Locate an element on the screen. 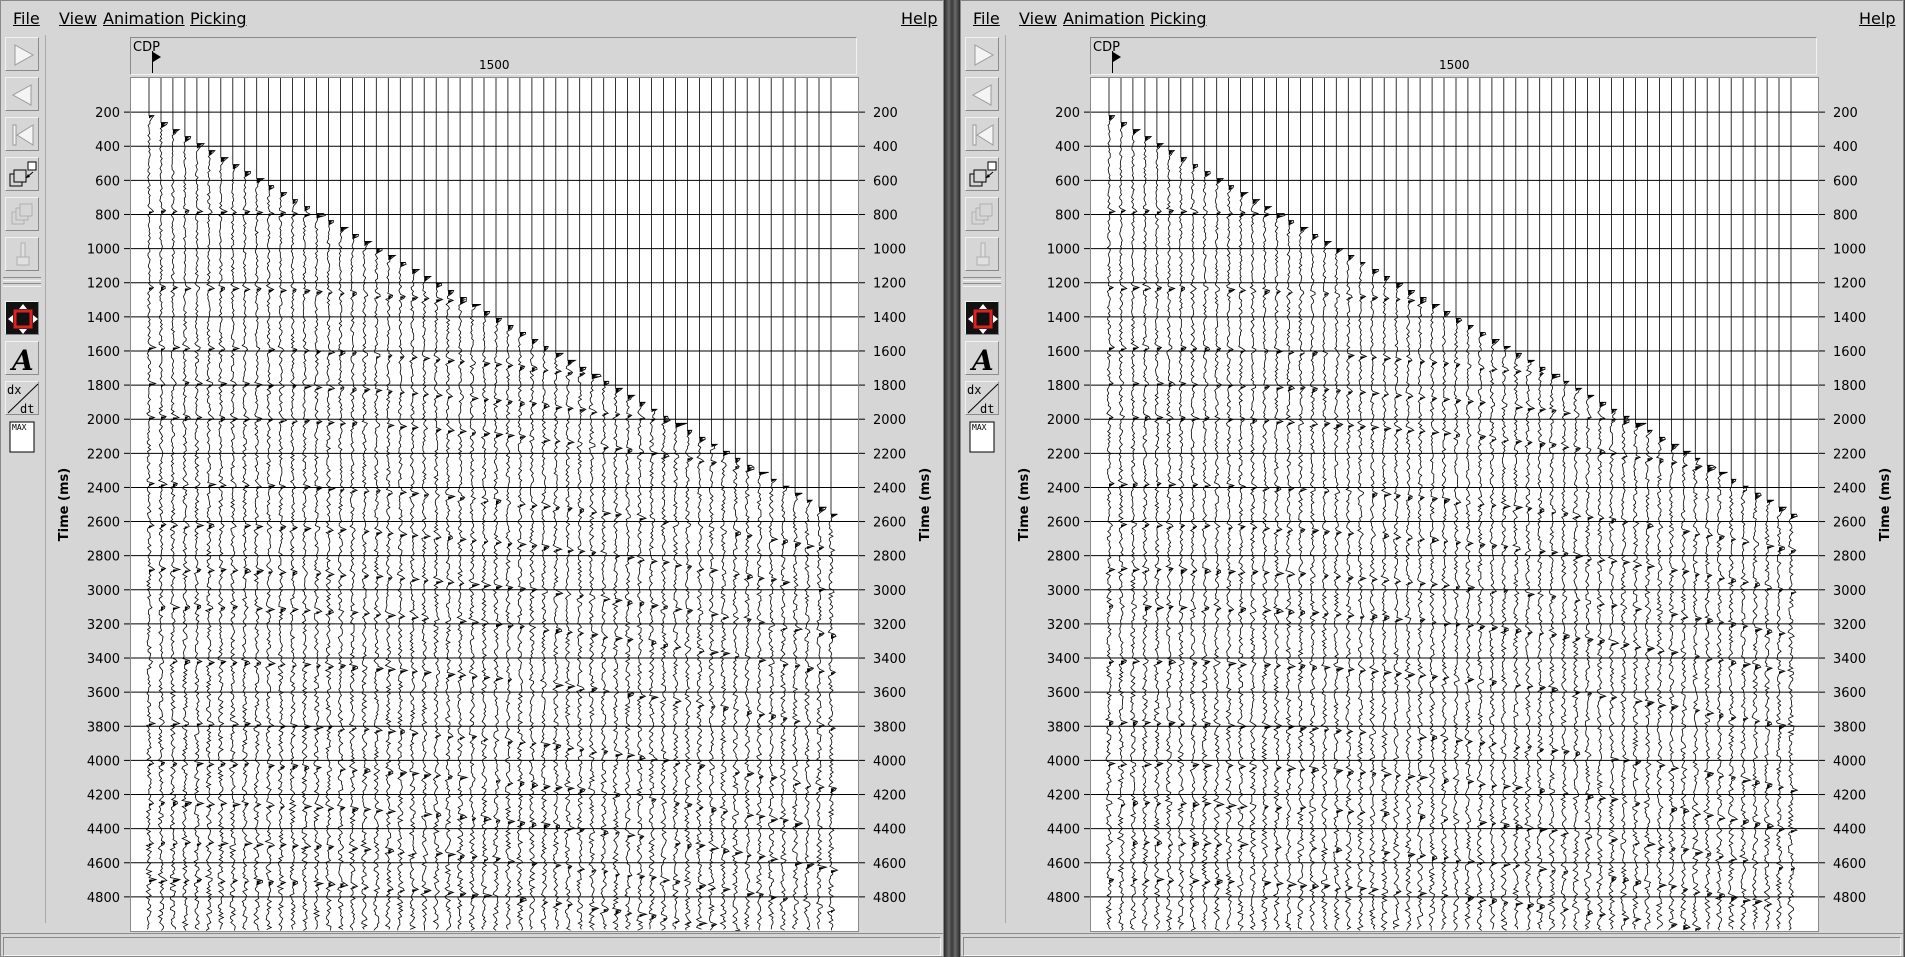  y-tick-label: 2000 is located at coordinates (889, 420).